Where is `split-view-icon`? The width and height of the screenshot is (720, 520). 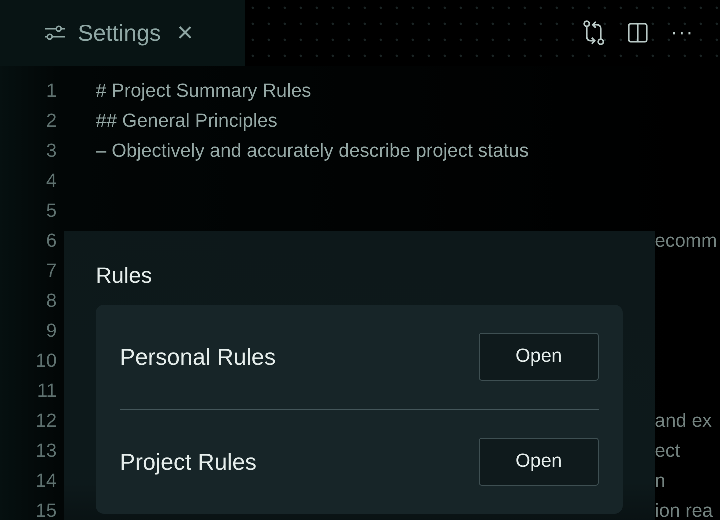 split-view-icon is located at coordinates (638, 33).